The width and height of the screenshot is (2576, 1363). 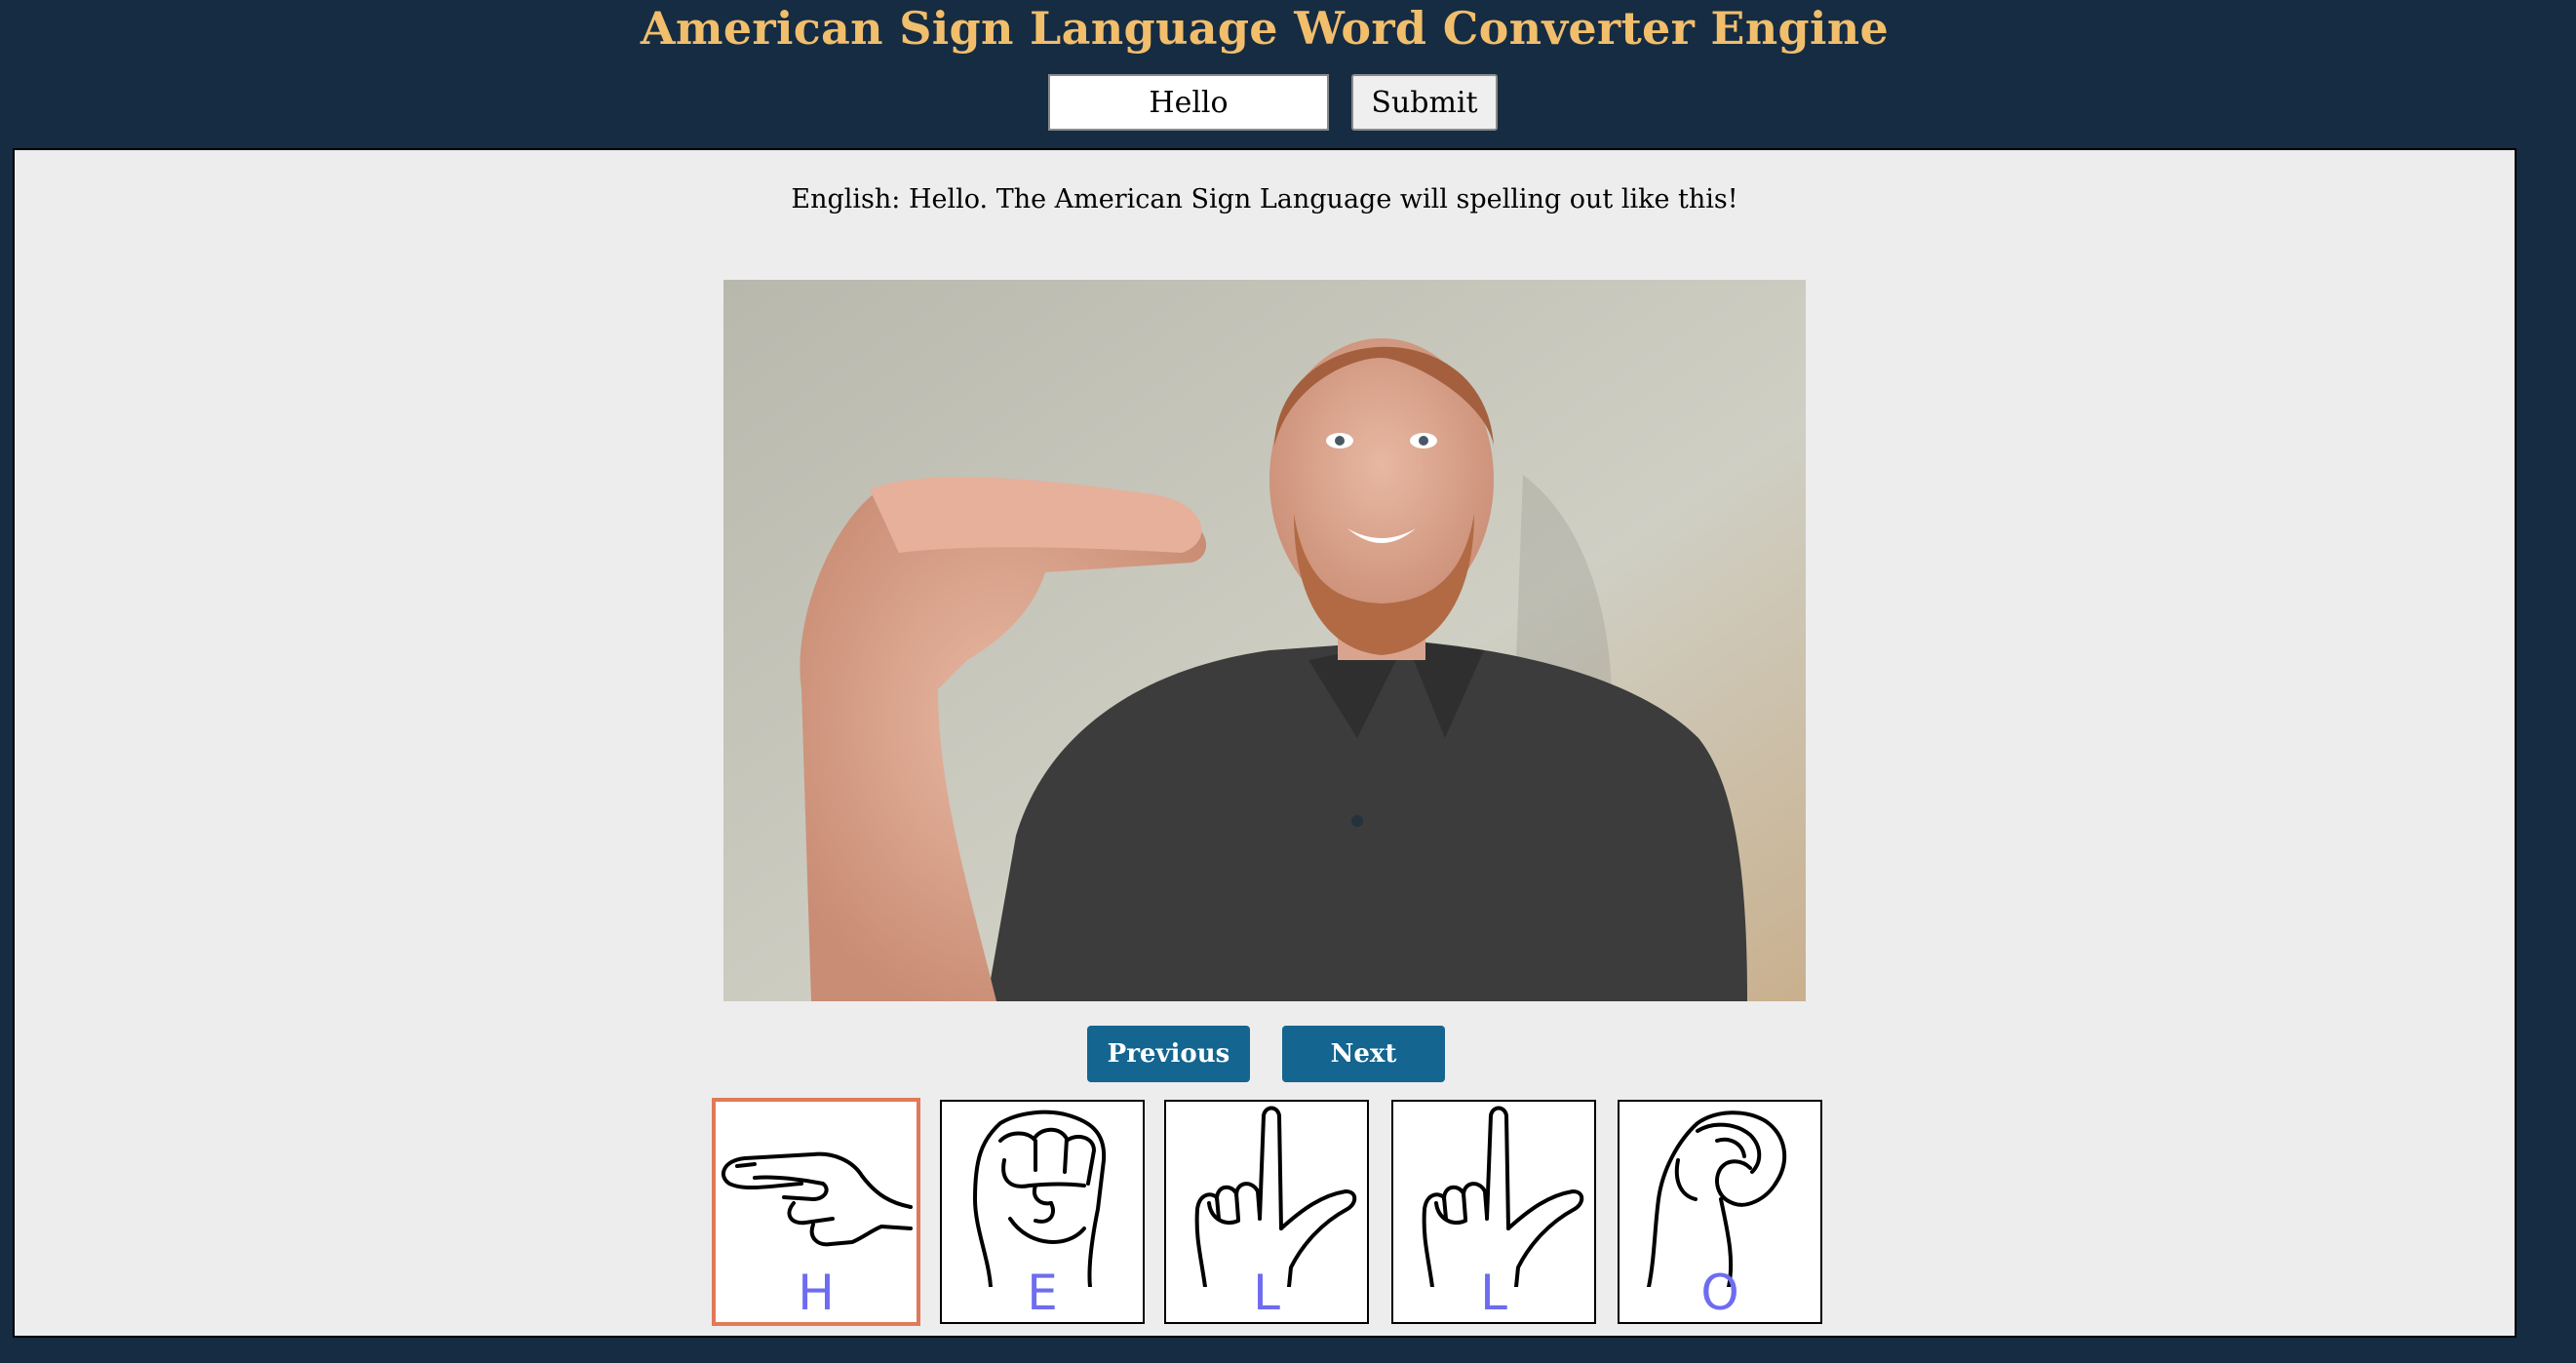 What do you see at coordinates (817, 1199) in the screenshot?
I see `hand-sign-h-icon` at bounding box center [817, 1199].